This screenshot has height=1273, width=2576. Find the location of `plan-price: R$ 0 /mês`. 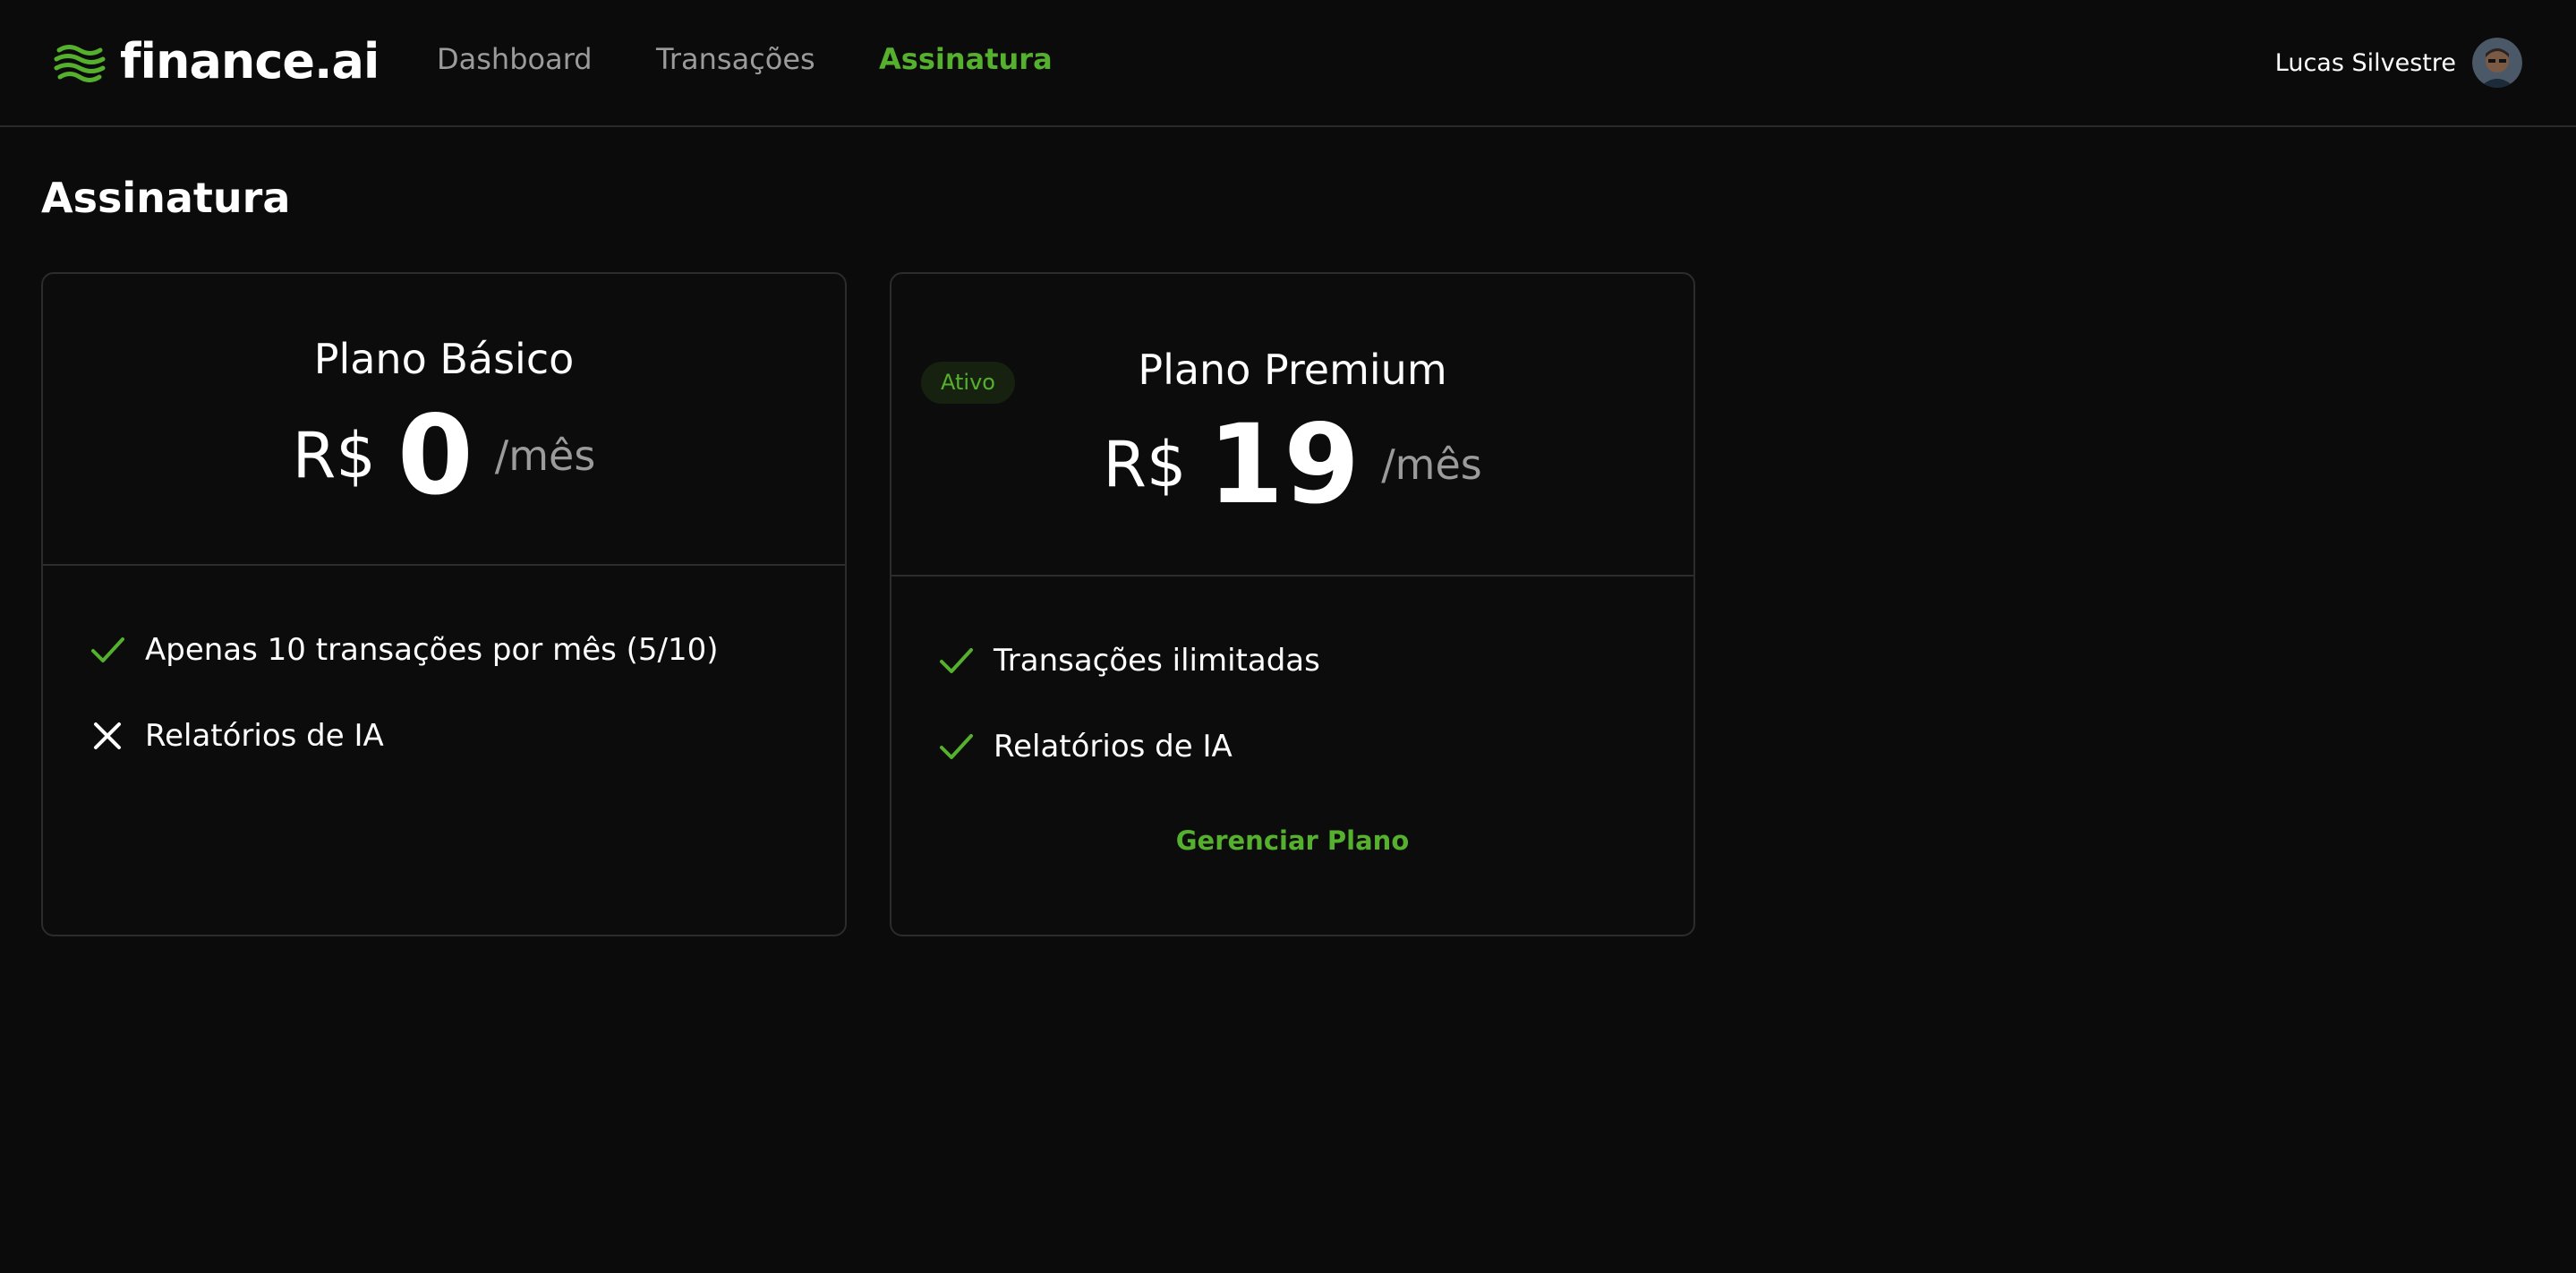

plan-price: R$ 0 /mês is located at coordinates (444, 456).